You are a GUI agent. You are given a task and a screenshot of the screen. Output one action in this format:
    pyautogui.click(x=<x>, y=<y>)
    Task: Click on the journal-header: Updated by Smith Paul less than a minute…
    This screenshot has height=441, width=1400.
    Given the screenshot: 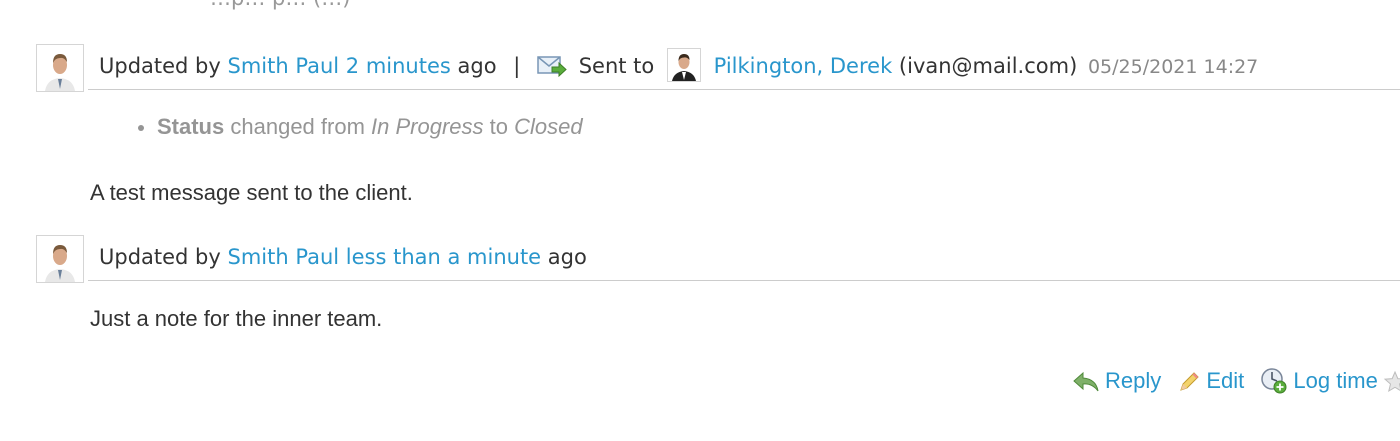 What is the action you would take?
    pyautogui.click(x=744, y=258)
    